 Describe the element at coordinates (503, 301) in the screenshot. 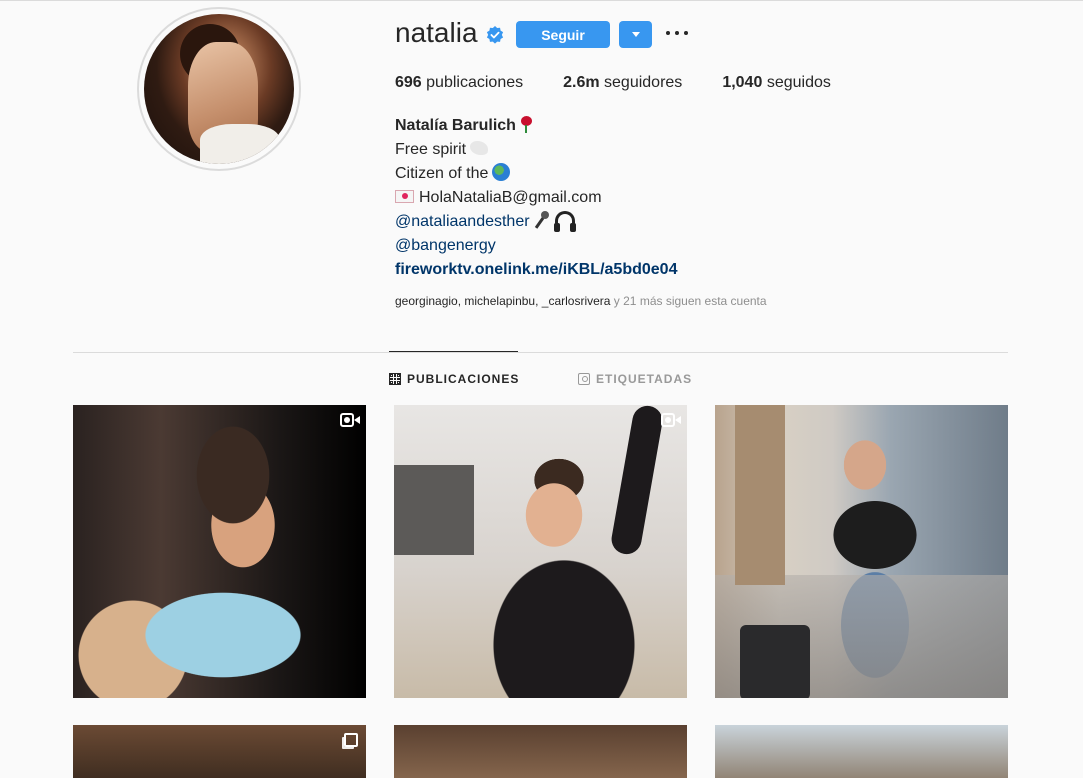

I see `followed-by-names: georginagio, michelapinbu, _carlosrivera` at that location.